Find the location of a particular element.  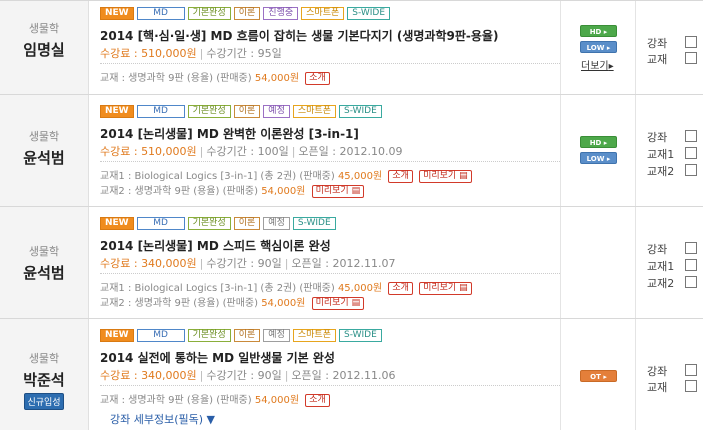

ot-button: OT ▸ is located at coordinates (598, 376).